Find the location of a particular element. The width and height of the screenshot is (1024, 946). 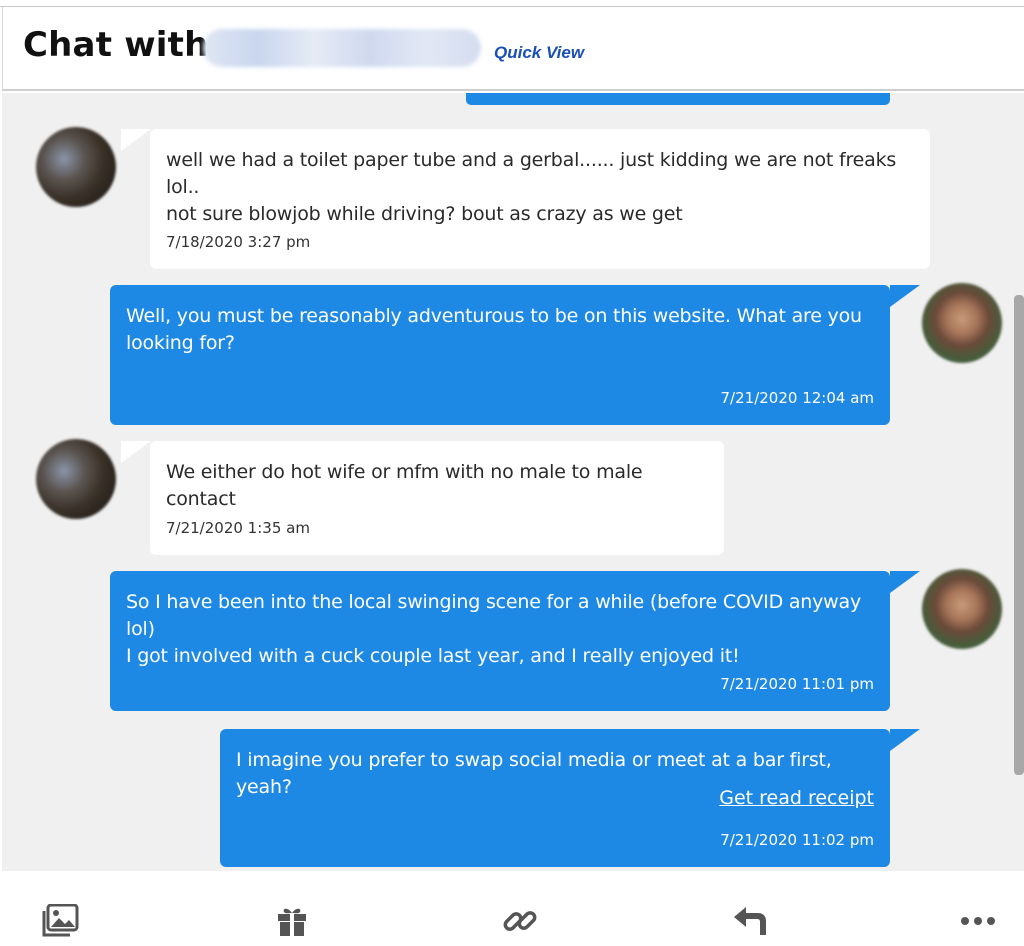

message-timestamp: 7/21/2020 12:04 am is located at coordinates (797, 398).